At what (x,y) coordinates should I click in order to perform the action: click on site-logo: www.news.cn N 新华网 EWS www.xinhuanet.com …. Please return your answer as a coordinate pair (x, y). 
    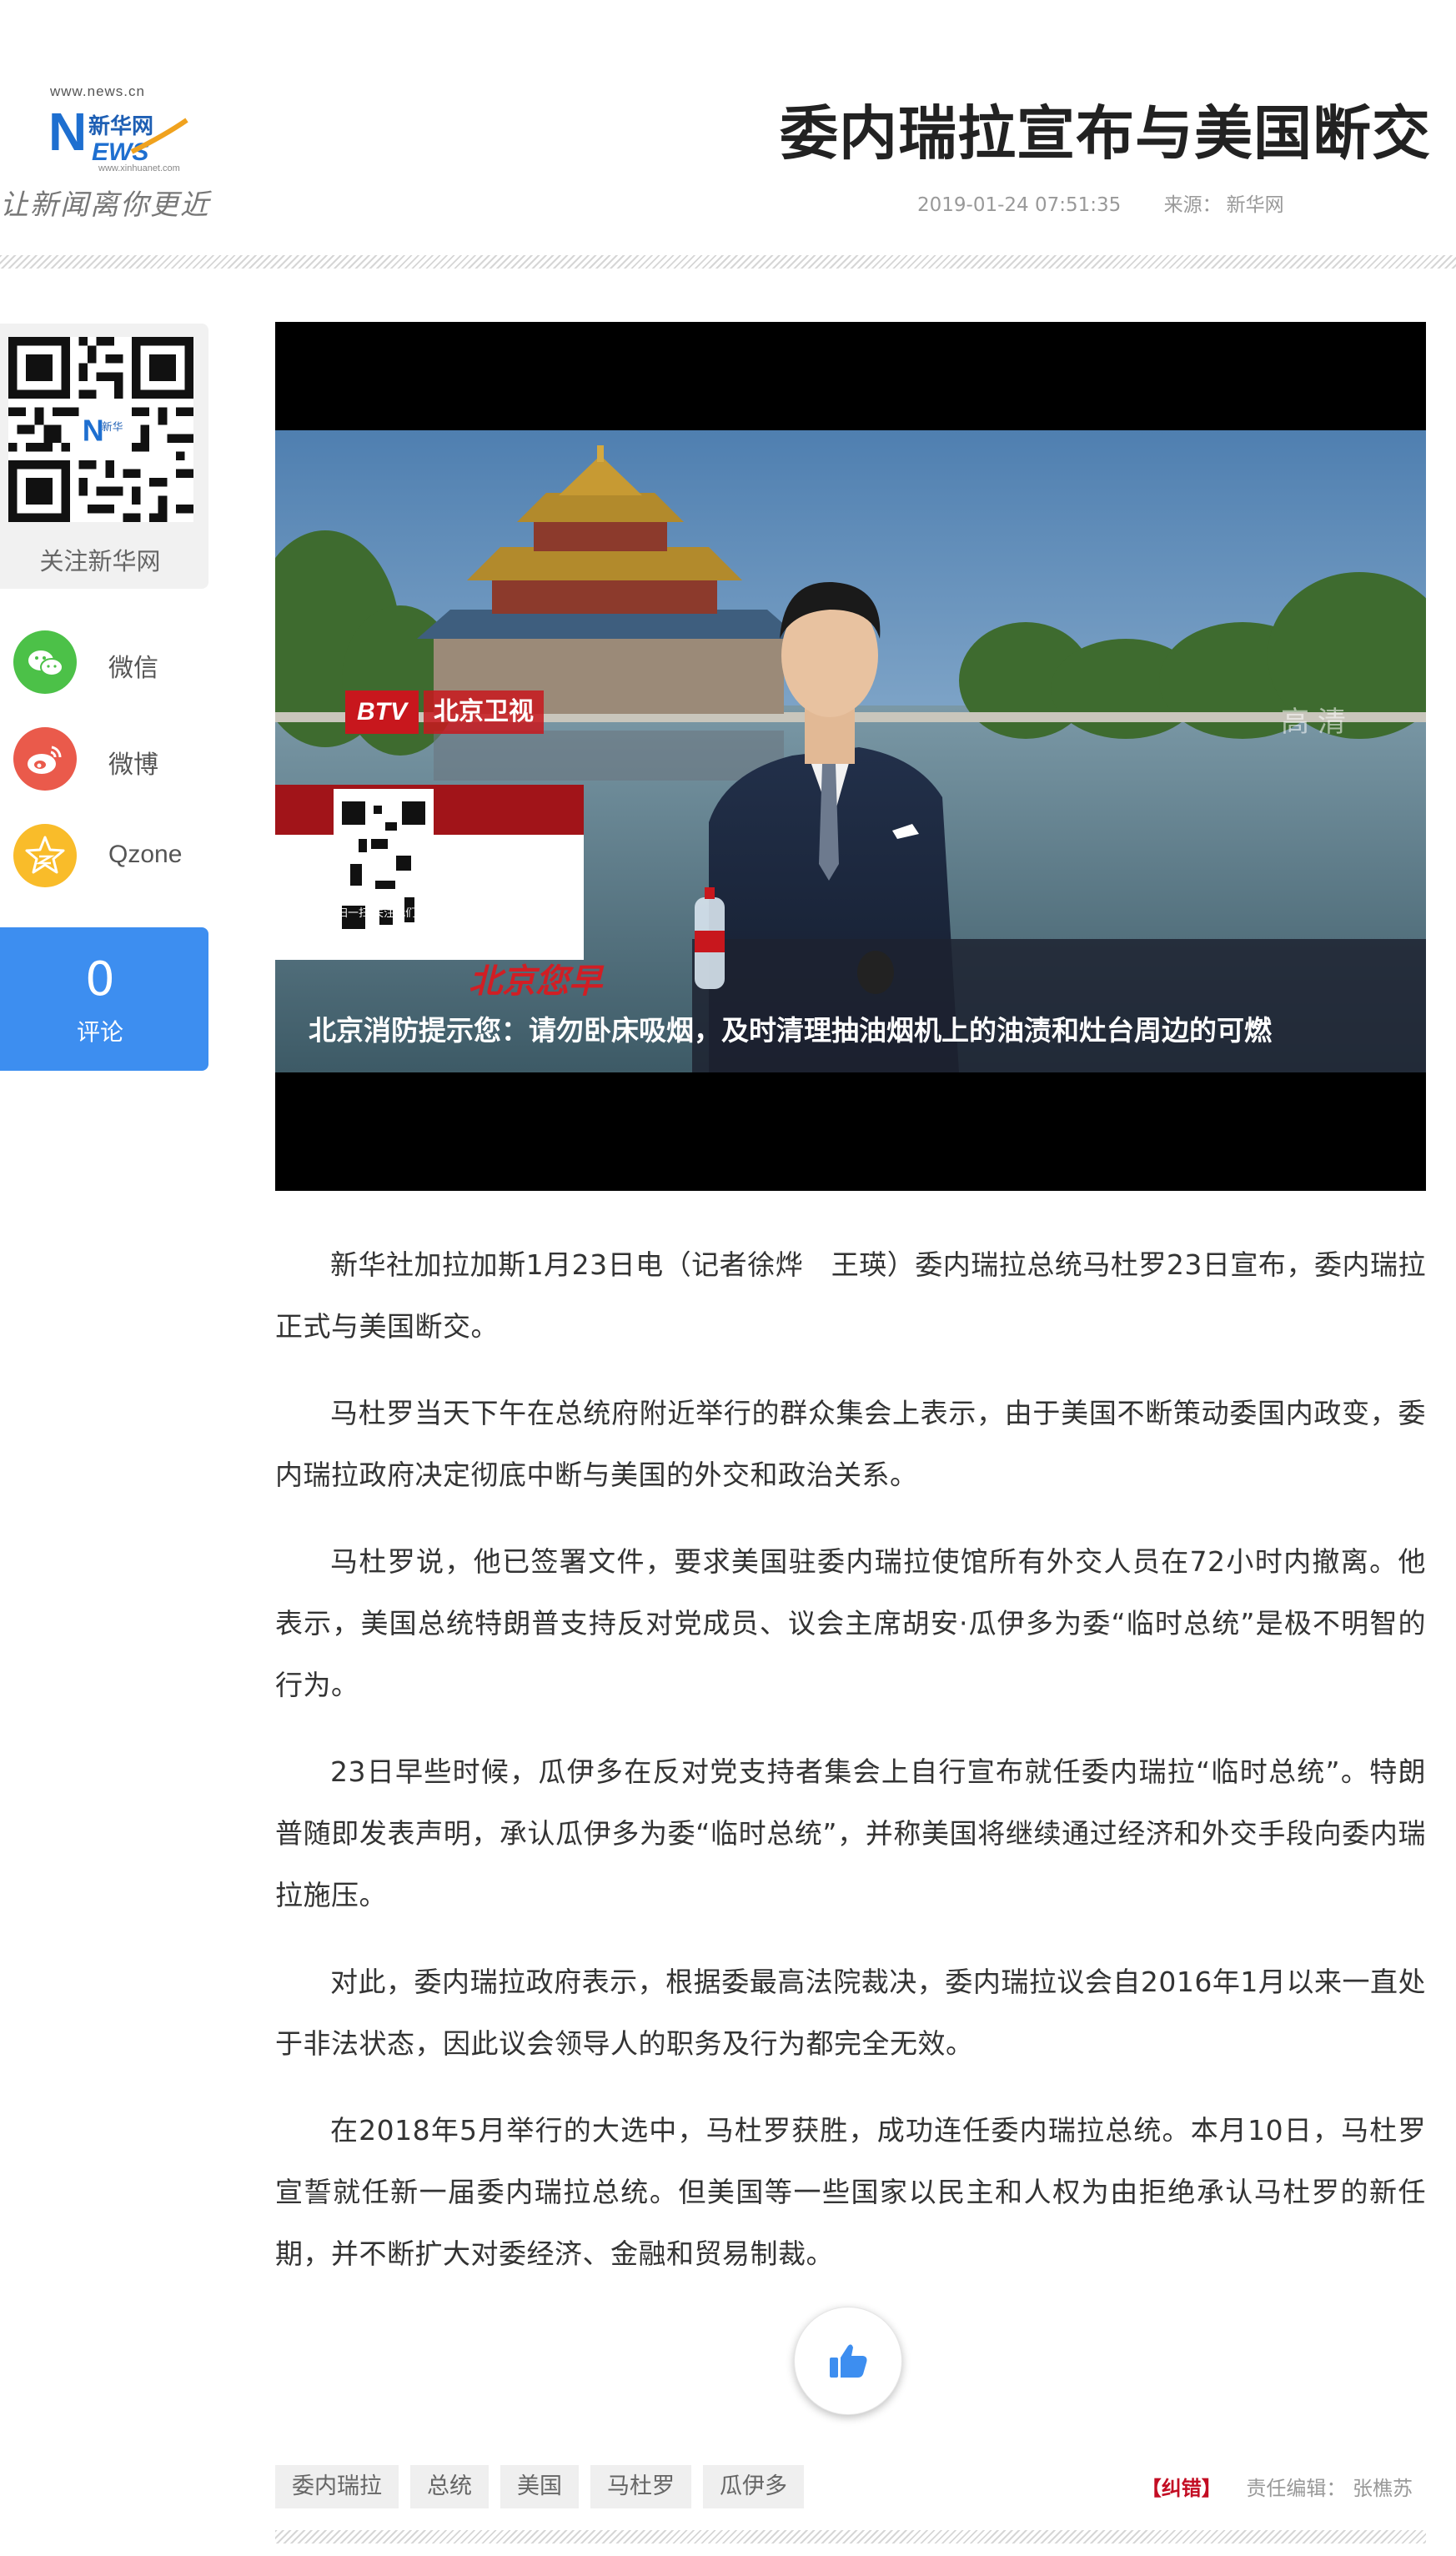
    Looking at the image, I should click on (108, 154).